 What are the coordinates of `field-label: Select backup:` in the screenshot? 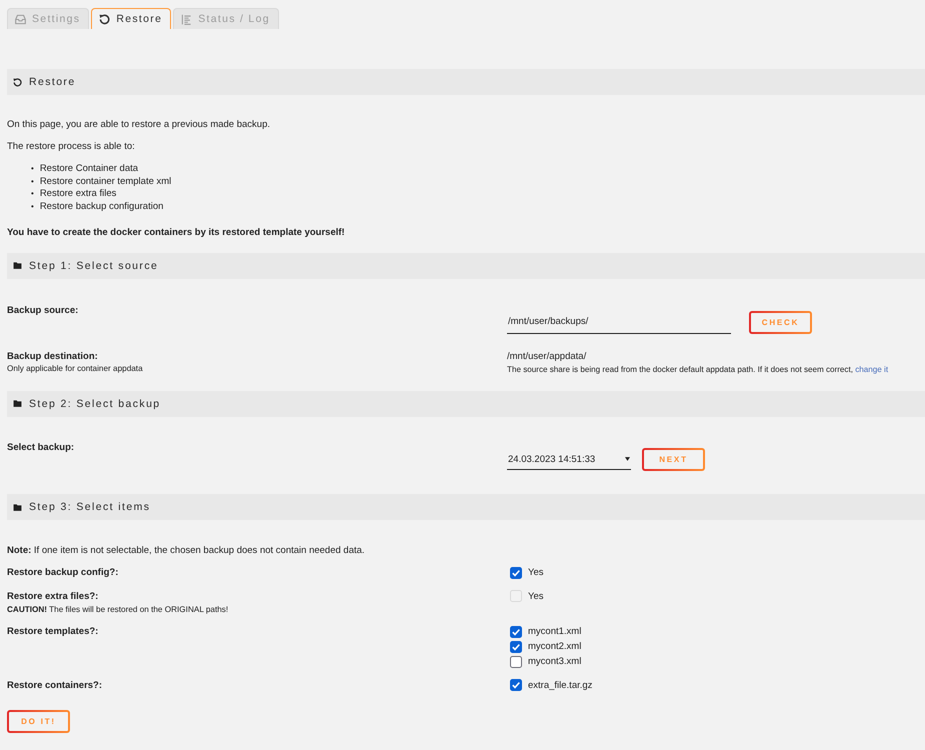 It's located at (40, 448).